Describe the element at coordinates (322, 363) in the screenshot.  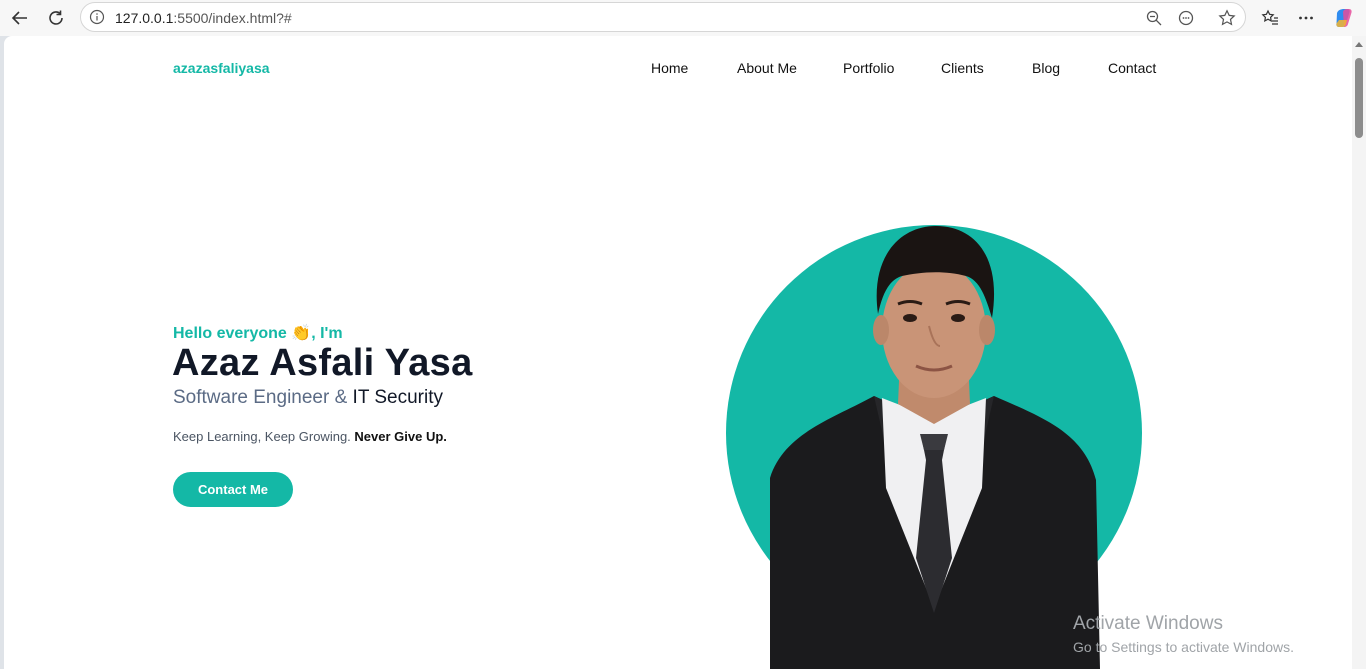
I see `hero-name: Azaz Asfali Yasa` at that location.